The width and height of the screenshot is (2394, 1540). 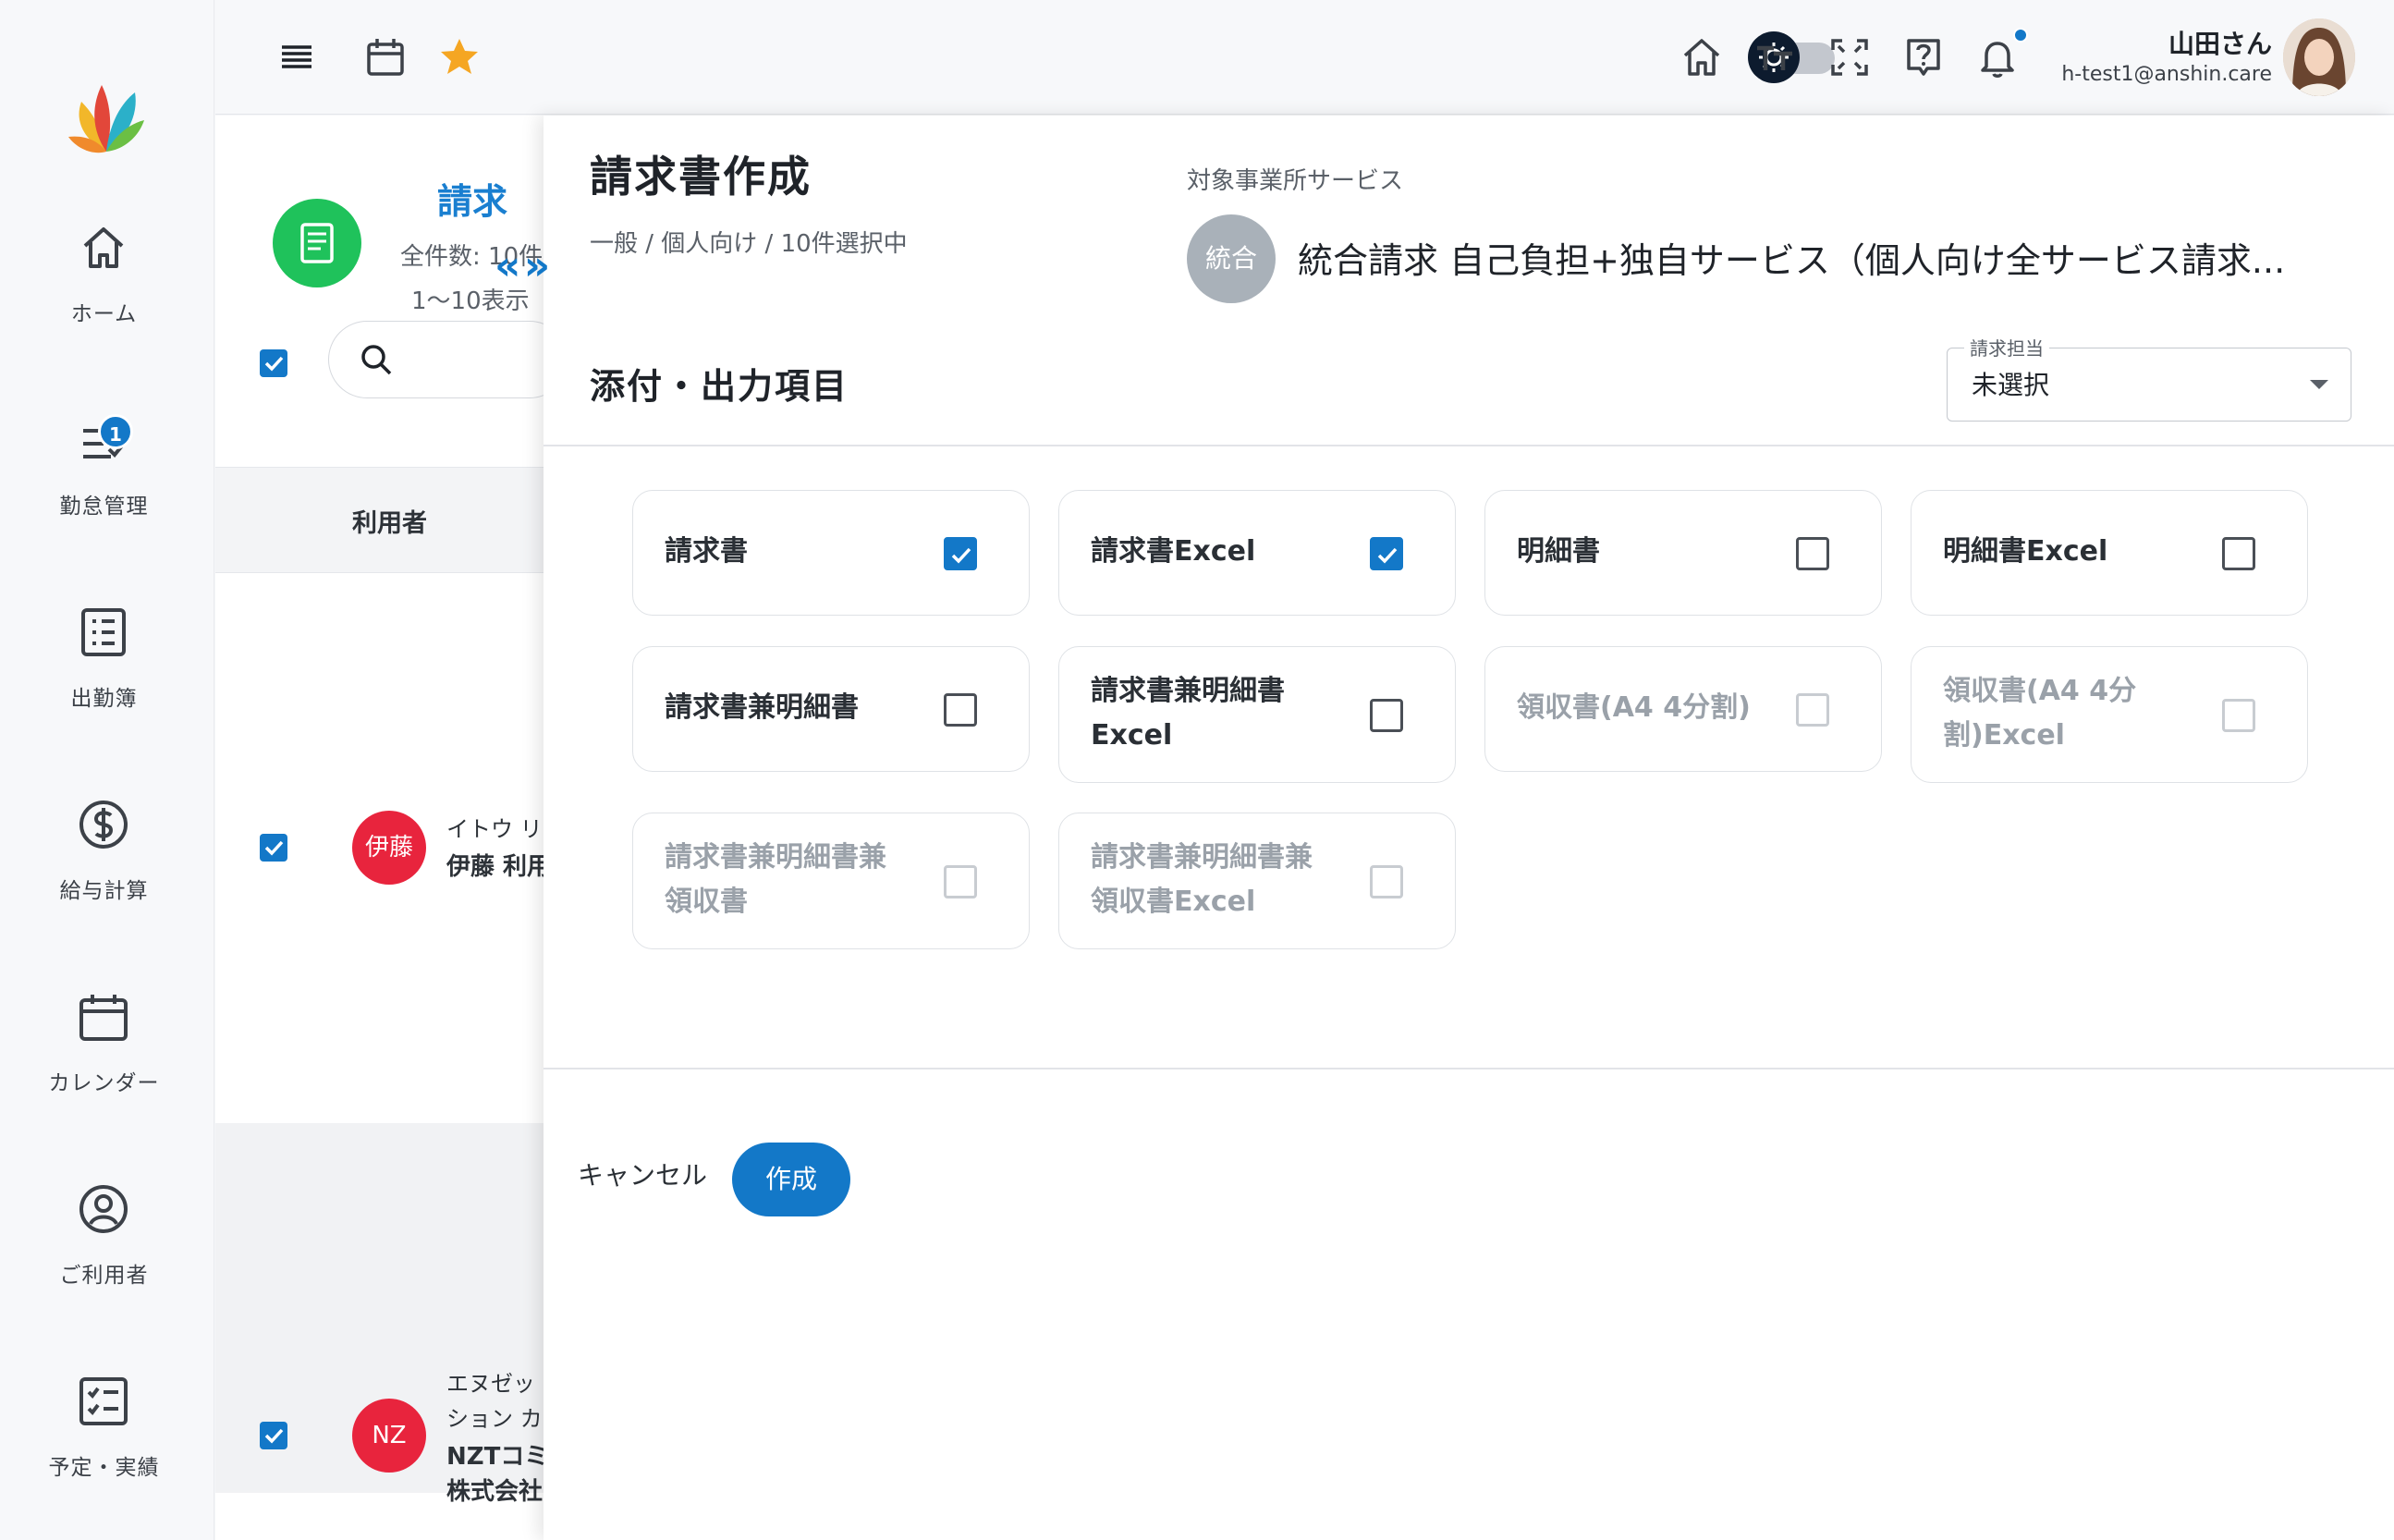 What do you see at coordinates (2319, 384) in the screenshot?
I see `chevron-down-icon` at bounding box center [2319, 384].